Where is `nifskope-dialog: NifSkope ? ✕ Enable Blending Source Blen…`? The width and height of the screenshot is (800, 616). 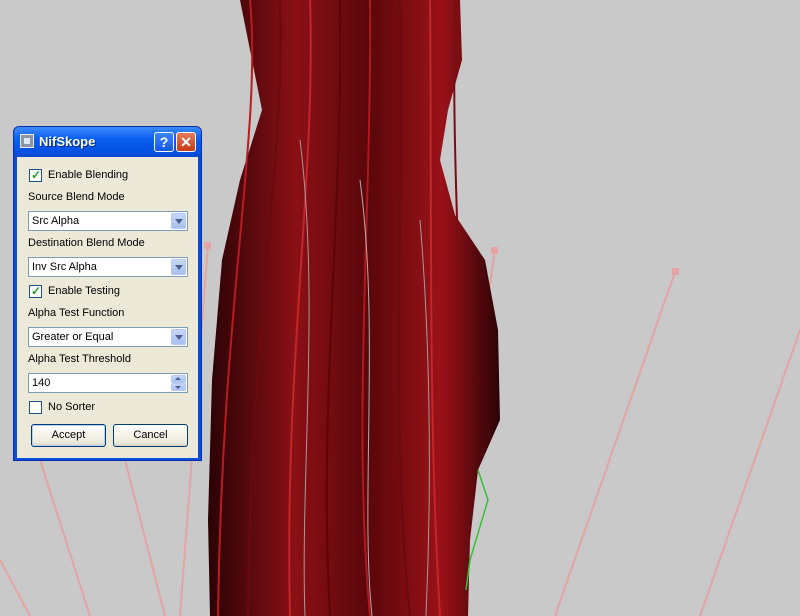 nifskope-dialog: NifSkope ? ✕ Enable Blending Source Blen… is located at coordinates (107, 293).